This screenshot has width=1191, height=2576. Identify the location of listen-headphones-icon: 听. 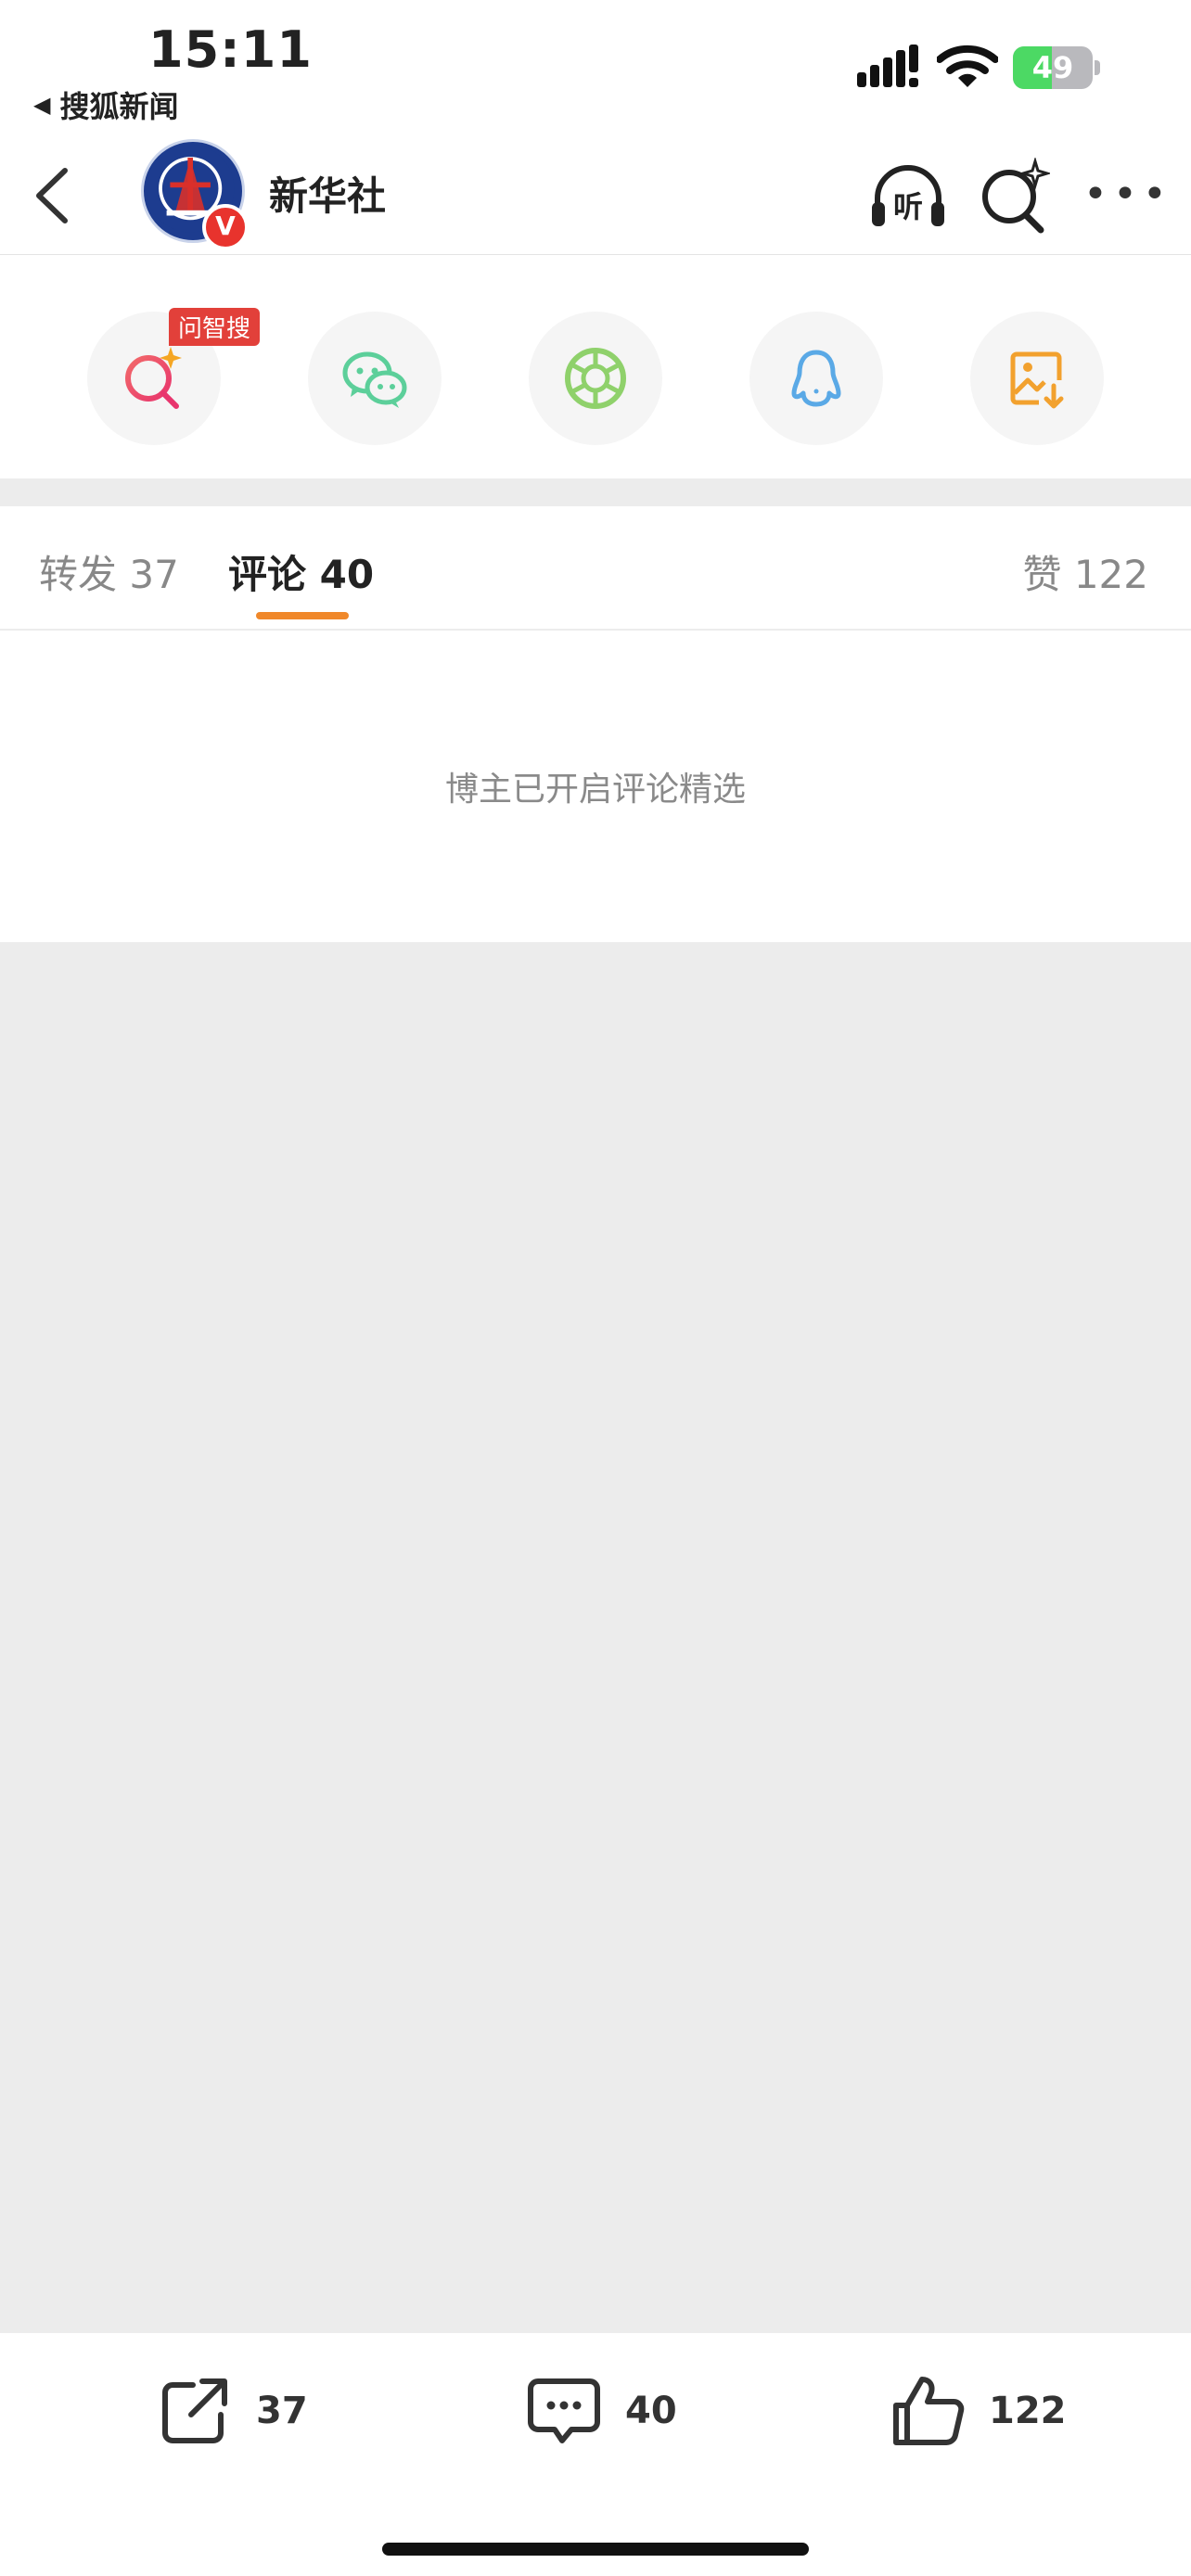
(908, 197).